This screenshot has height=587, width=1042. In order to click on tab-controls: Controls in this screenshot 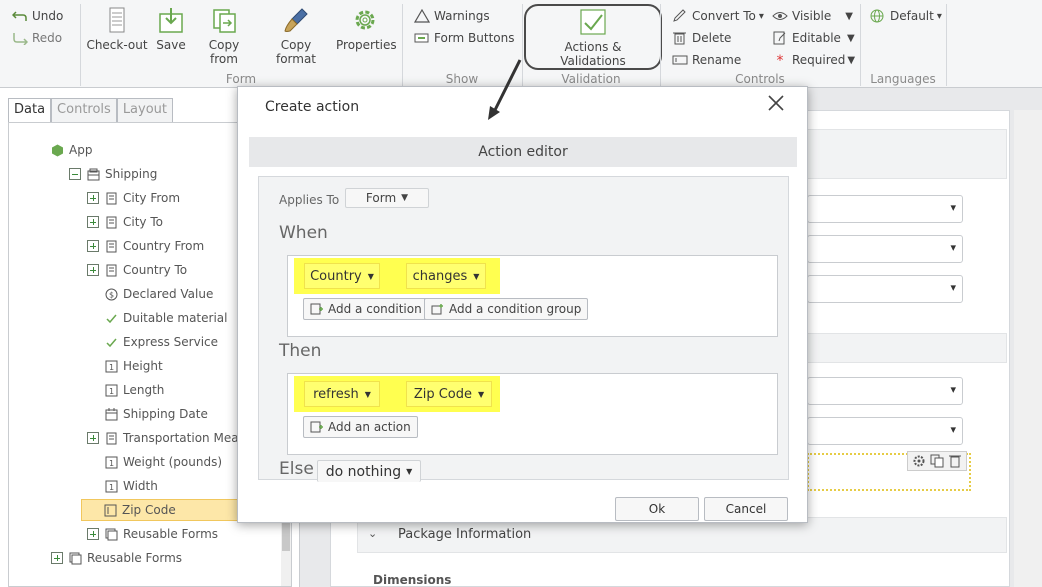, I will do `click(84, 110)`.